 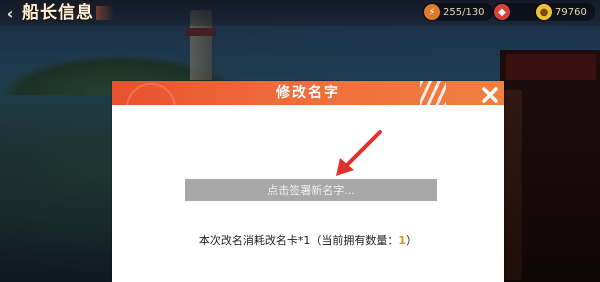 What do you see at coordinates (354, 240) in the screenshot?
I see `owned-label: （当前拥有数量：` at bounding box center [354, 240].